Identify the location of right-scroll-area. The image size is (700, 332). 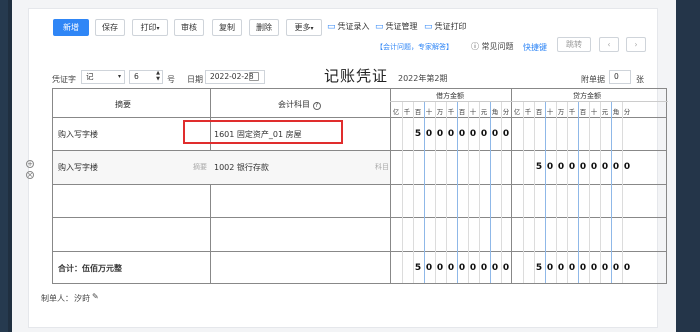
(686, 166).